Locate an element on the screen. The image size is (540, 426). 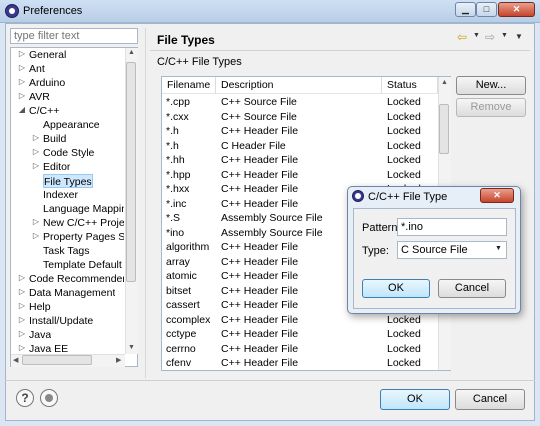
tree-item: Indexer is located at coordinates (60, 195).